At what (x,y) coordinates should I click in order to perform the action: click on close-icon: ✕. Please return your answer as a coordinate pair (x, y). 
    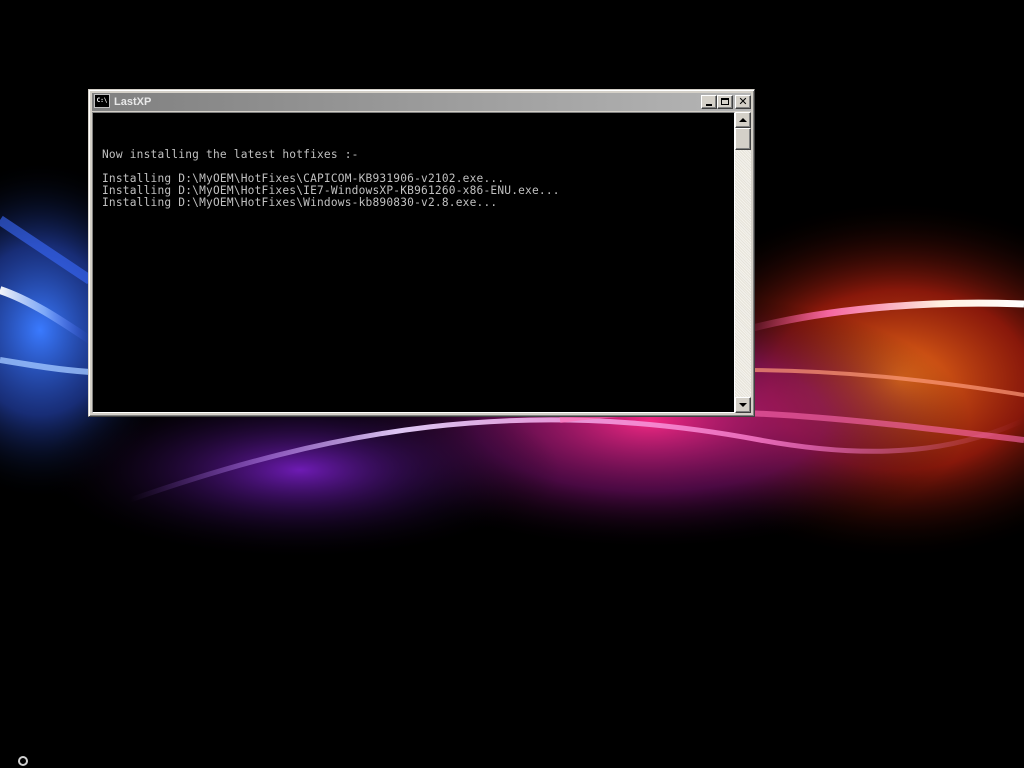
    Looking at the image, I should click on (743, 101).